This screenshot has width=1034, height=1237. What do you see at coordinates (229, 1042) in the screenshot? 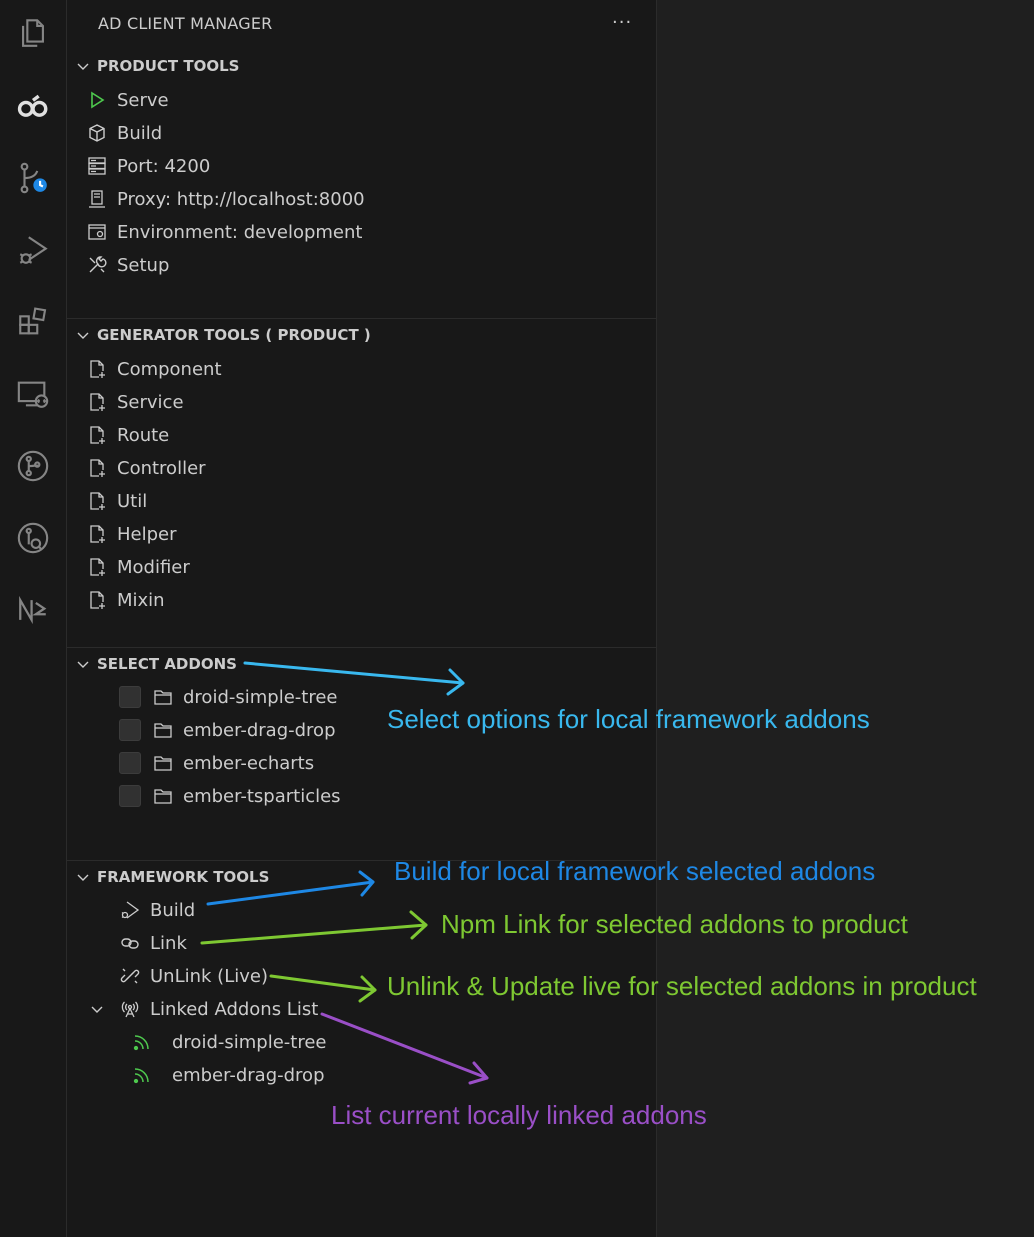
I see `linked-addon-item: droid-simple-tree` at bounding box center [229, 1042].